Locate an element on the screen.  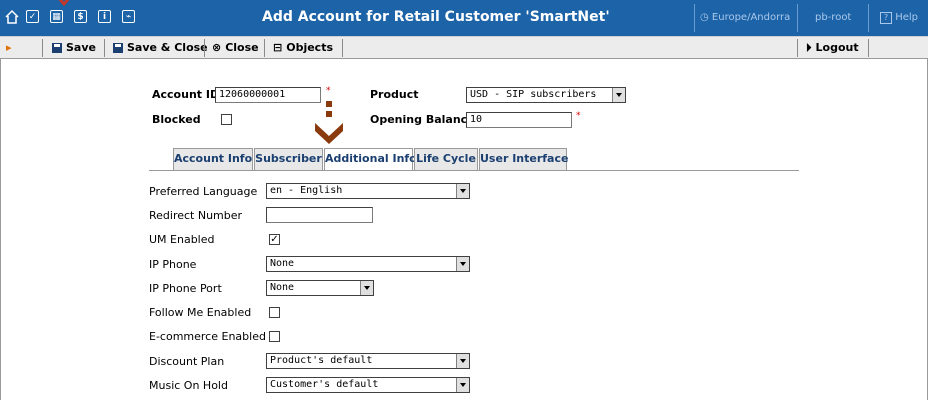
tab-baseline is located at coordinates (474, 170).